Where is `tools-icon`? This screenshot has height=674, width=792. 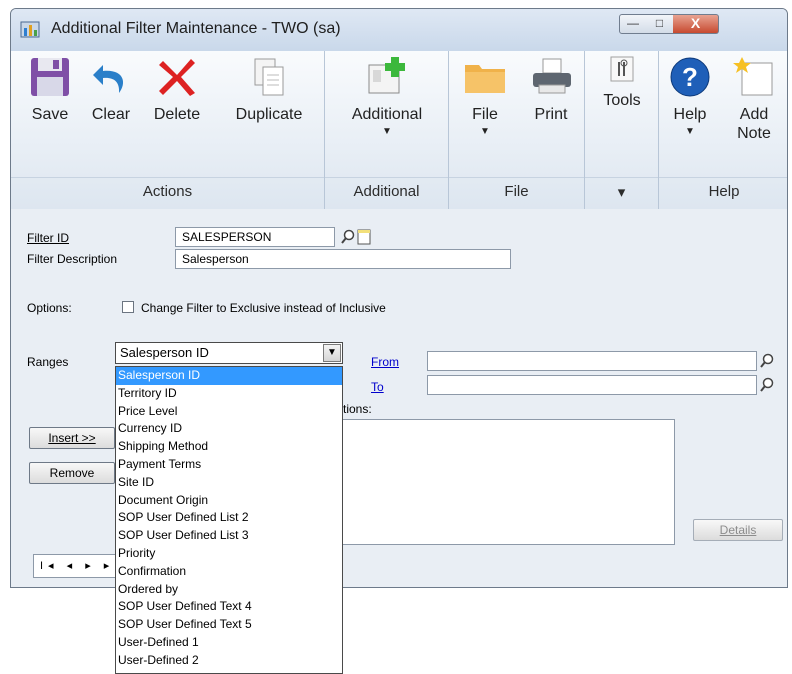 tools-icon is located at coordinates (622, 69).